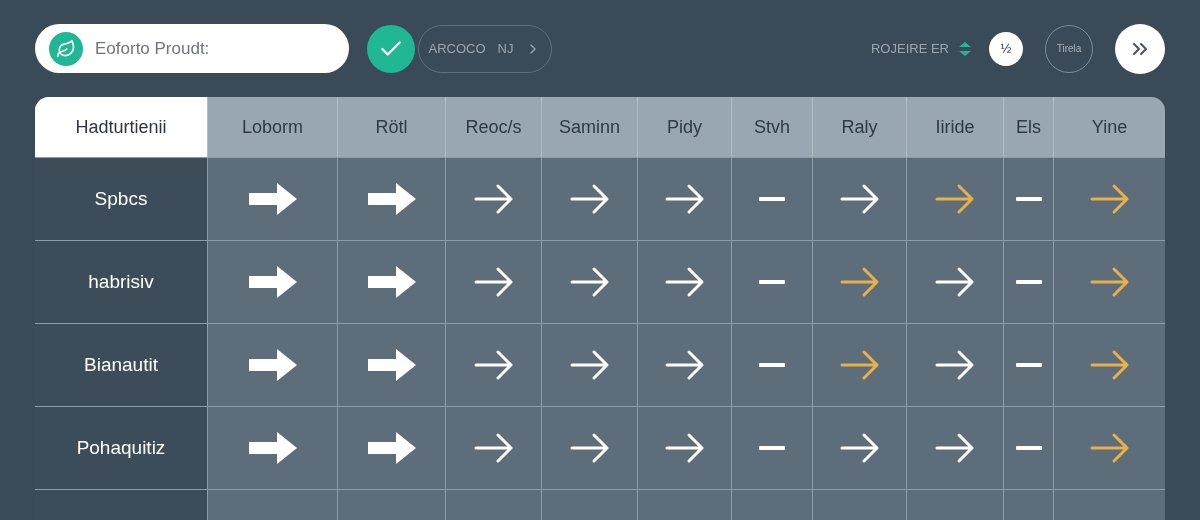 This screenshot has height=520, width=1200. Describe the element at coordinates (272, 127) in the screenshot. I see `column-header: Loborm` at that location.